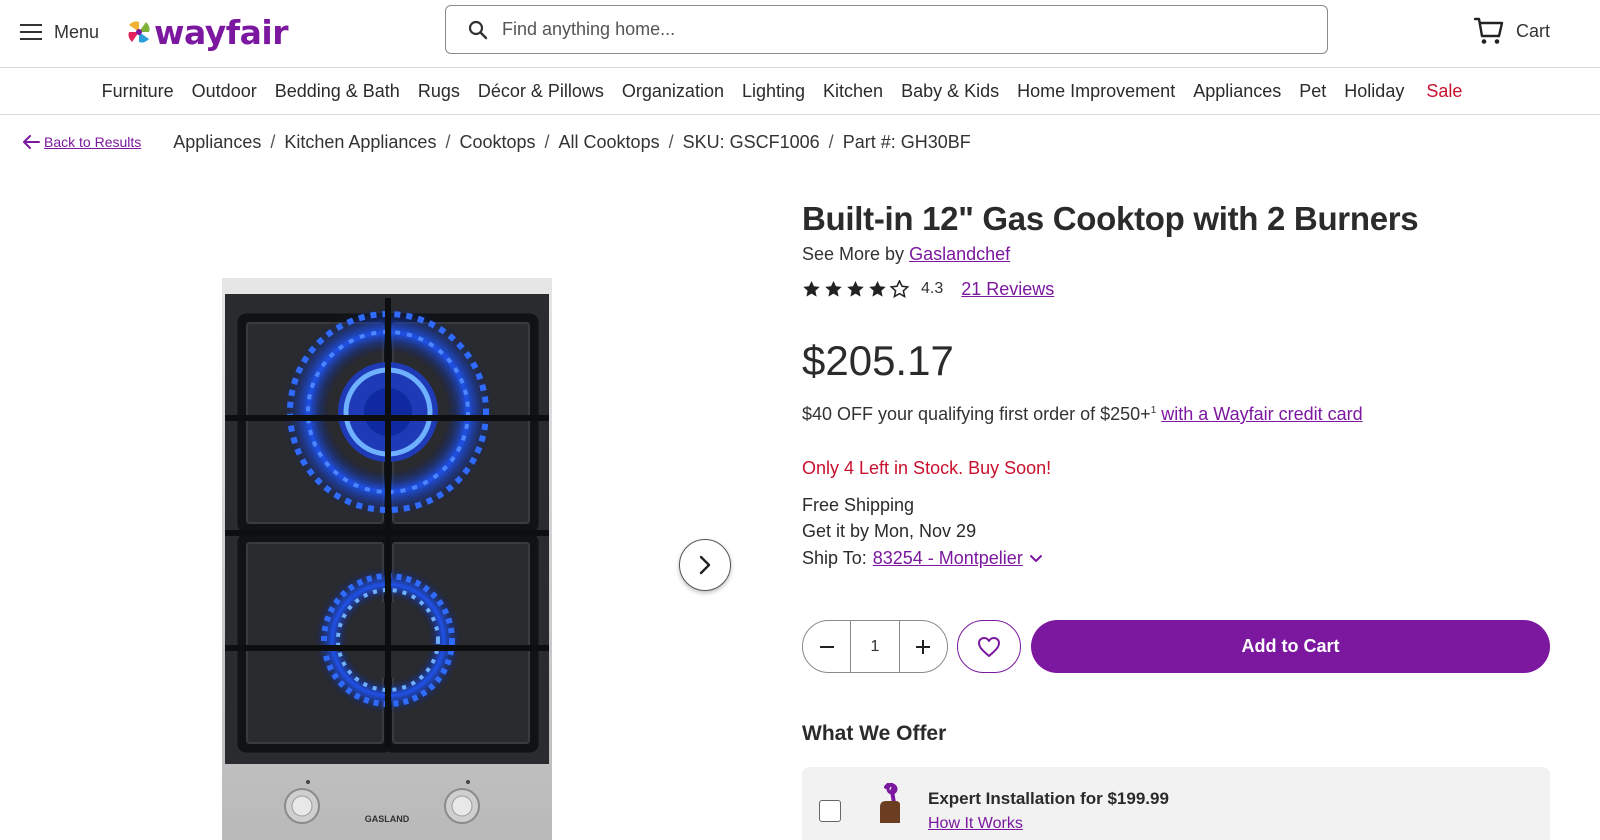 The image size is (1600, 840). I want to click on ship-to: Ship To: 83254 - Montpelier, so click(922, 558).